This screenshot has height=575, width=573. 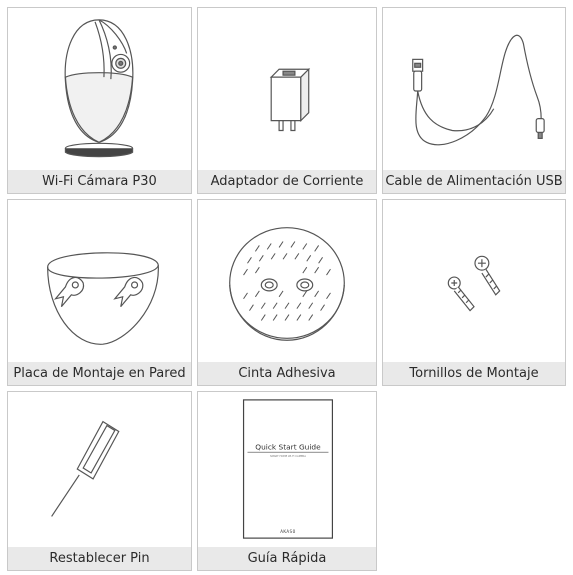 I want to click on item-mounting-screws: Tornillos de Montaje, so click(x=474, y=292).